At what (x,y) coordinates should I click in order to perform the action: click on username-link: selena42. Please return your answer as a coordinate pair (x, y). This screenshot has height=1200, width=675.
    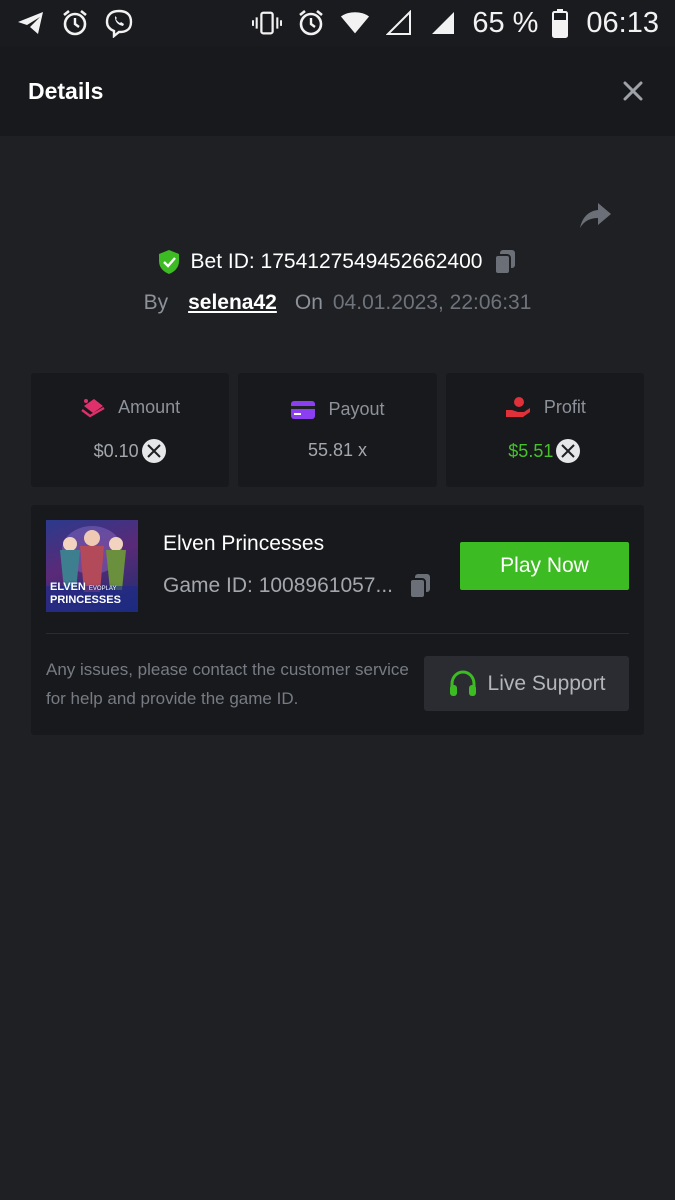
    Looking at the image, I should click on (232, 303).